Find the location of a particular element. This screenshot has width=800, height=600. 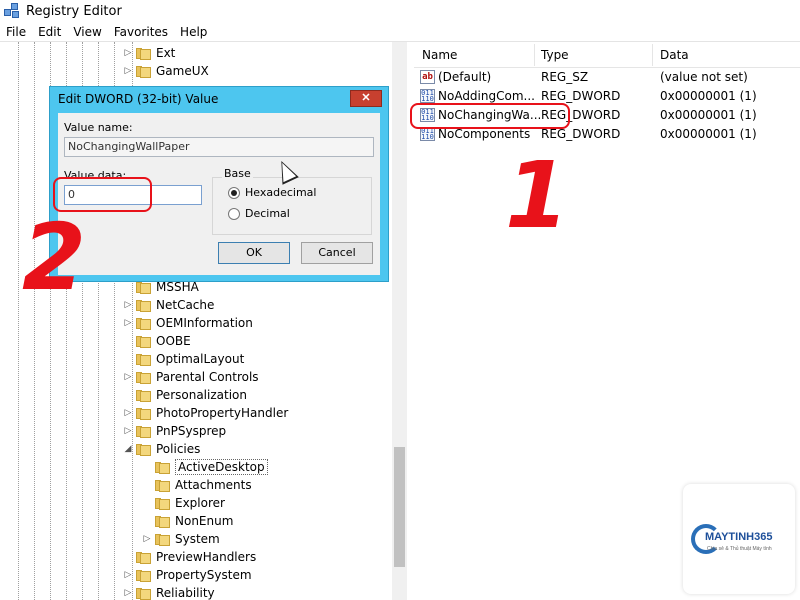

open-folder-icon is located at coordinates (163, 467).